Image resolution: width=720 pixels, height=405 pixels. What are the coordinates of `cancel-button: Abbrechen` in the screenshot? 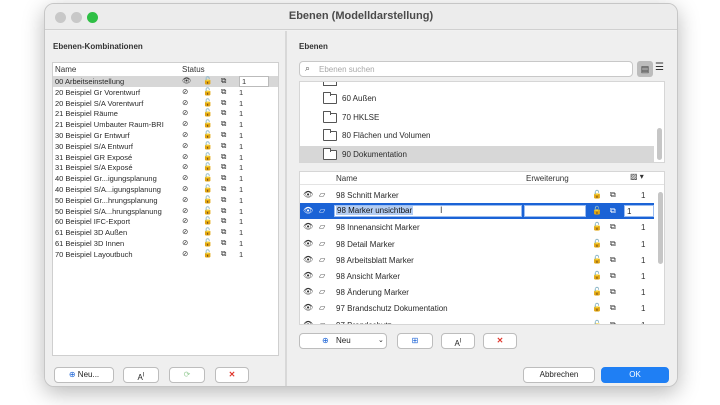 It's located at (559, 375).